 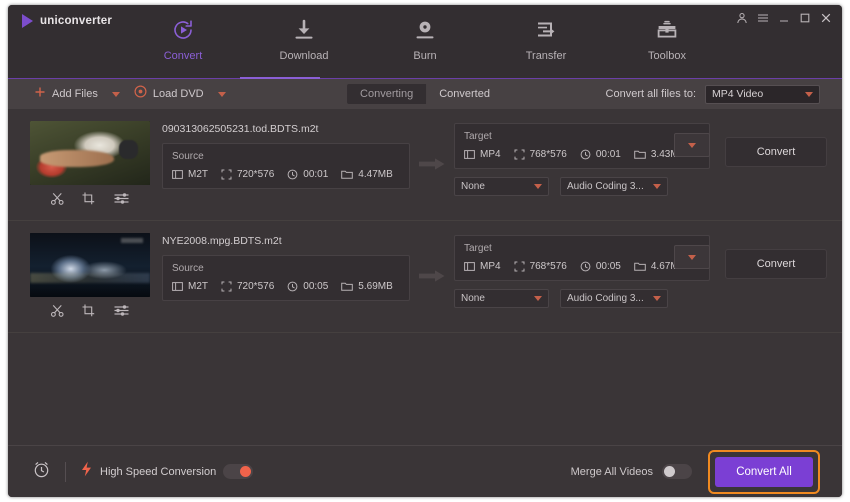 What do you see at coordinates (75, 94) in the screenshot?
I see `add-files-label: Add Files` at bounding box center [75, 94].